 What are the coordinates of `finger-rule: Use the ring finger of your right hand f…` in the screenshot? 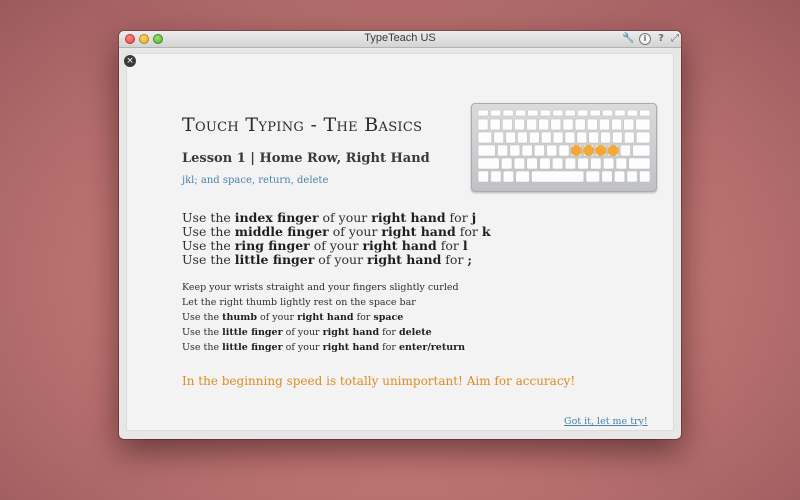 It's located at (325, 245).